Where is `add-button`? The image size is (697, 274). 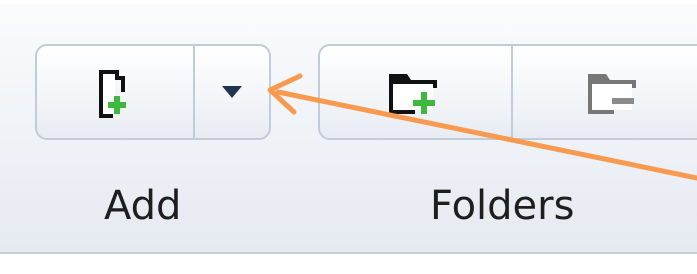
add-button is located at coordinates (115, 92).